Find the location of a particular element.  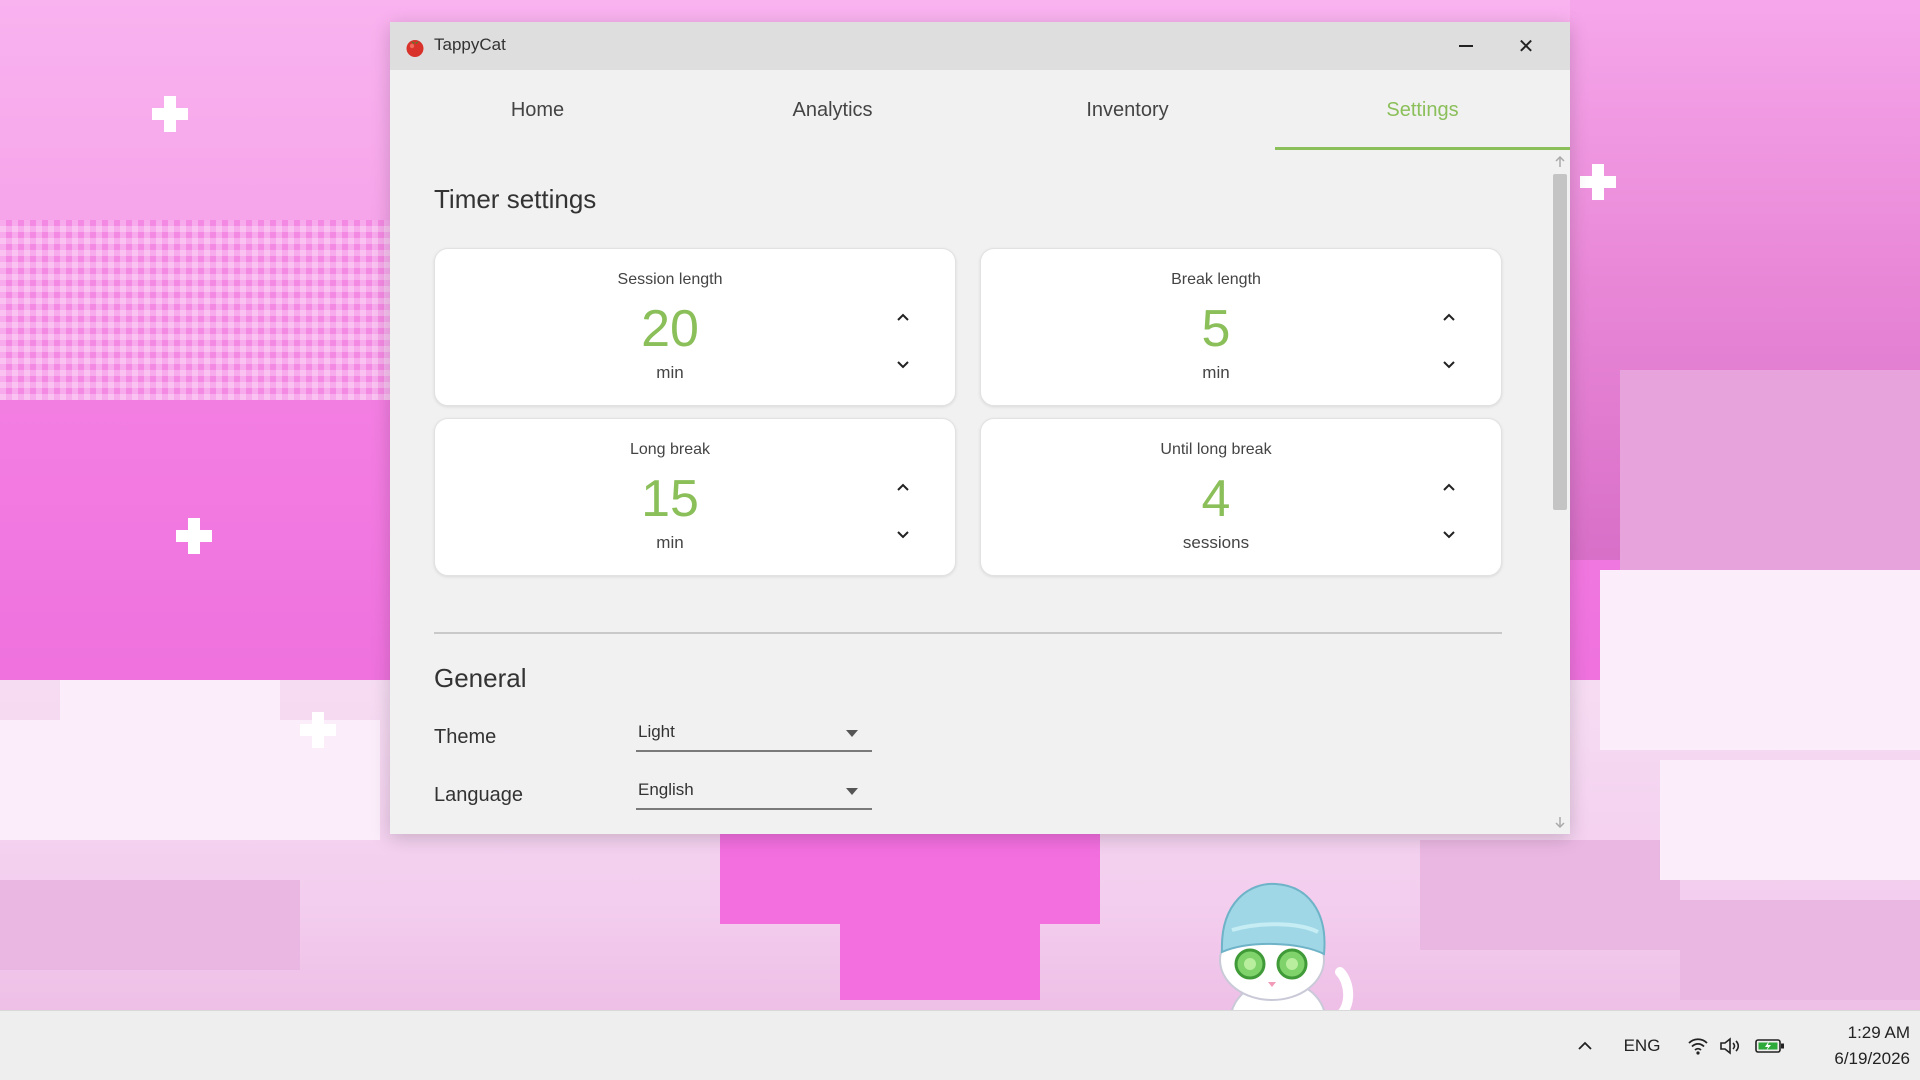

tab-analytics: Analytics is located at coordinates (832, 110).